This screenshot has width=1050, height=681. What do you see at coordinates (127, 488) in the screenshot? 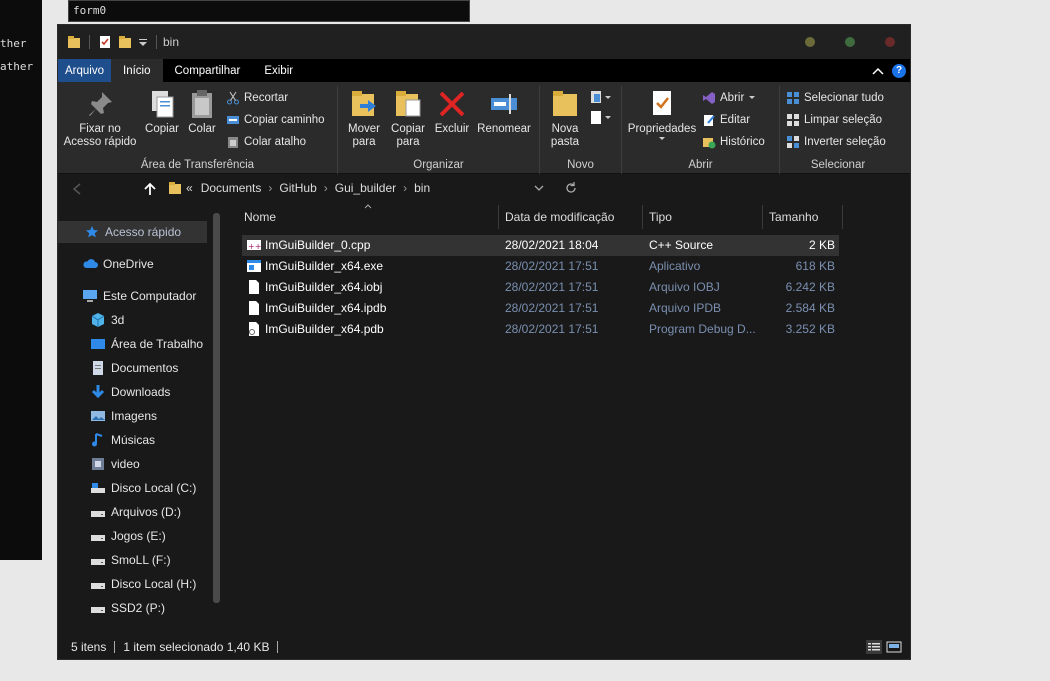
I see `sidebar-item-drive-c: Disco Local (C:)` at bounding box center [127, 488].